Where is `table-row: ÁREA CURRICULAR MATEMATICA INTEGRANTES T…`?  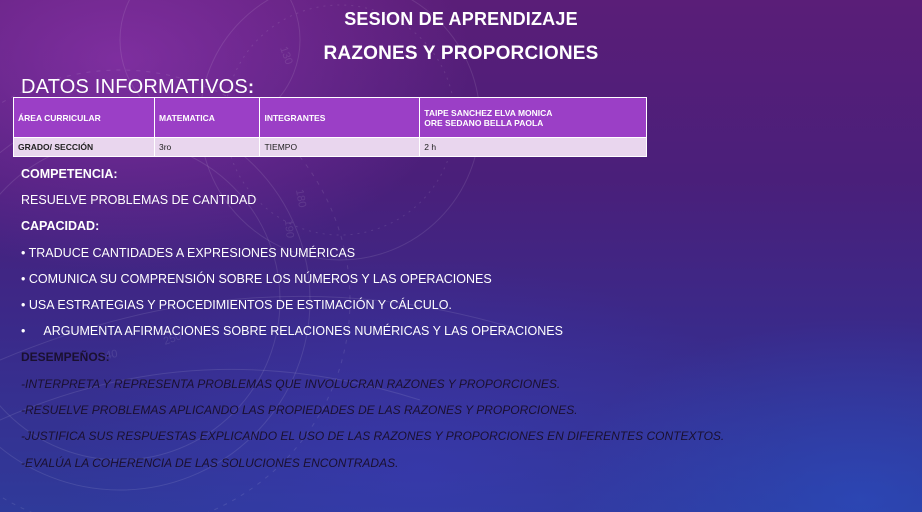 table-row: ÁREA CURRICULAR MATEMATICA INTEGRANTES T… is located at coordinates (330, 117).